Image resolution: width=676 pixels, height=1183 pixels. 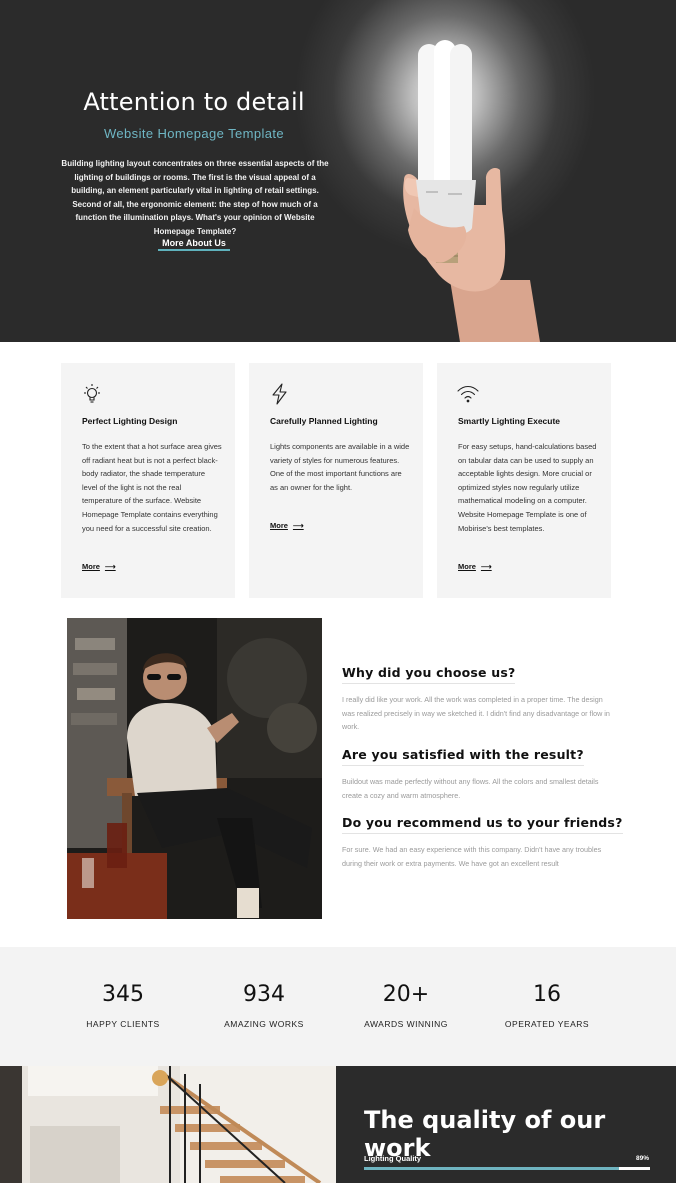 I want to click on hand-holding-bulb-image, so click(x=471, y=191).